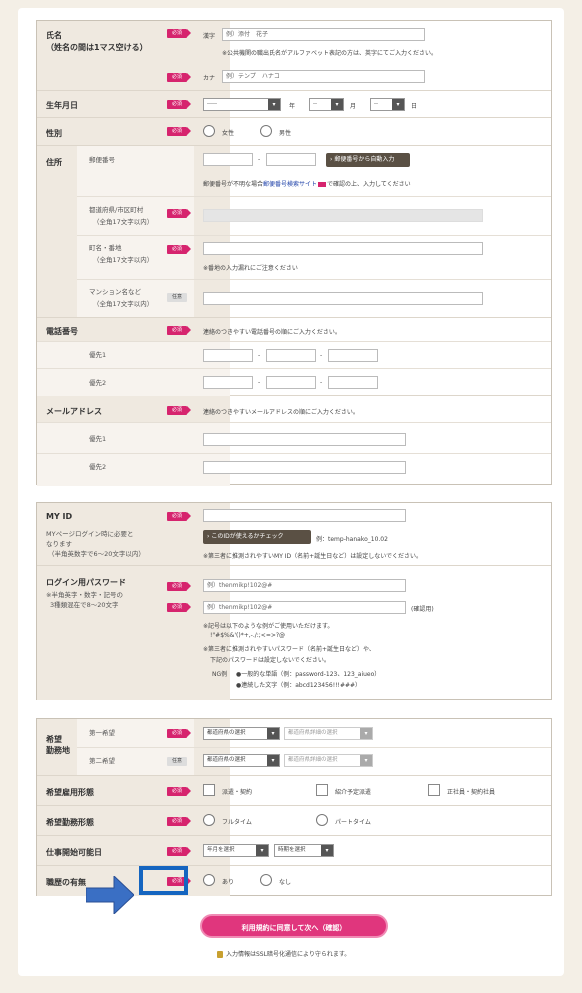 The image size is (582, 993). What do you see at coordinates (257, 537) in the screenshot?
I see `check-id-button: › このIDが使えるかチェック` at bounding box center [257, 537].